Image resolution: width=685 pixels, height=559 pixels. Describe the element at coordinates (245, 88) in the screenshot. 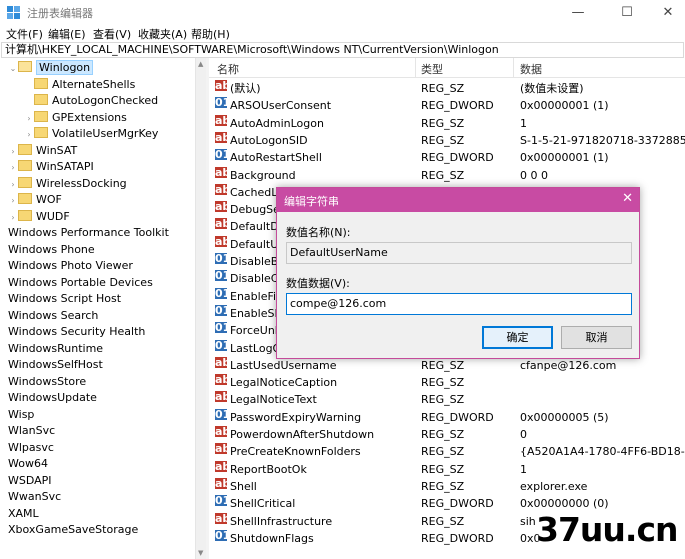

I see `value-name: (默认)` at that location.